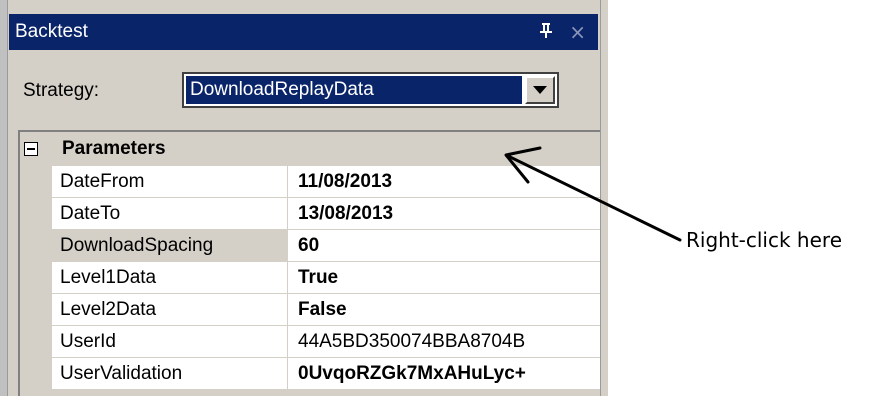 This screenshot has height=396, width=885. Describe the element at coordinates (593, 194) in the screenshot. I see `annotation-arrow` at that location.